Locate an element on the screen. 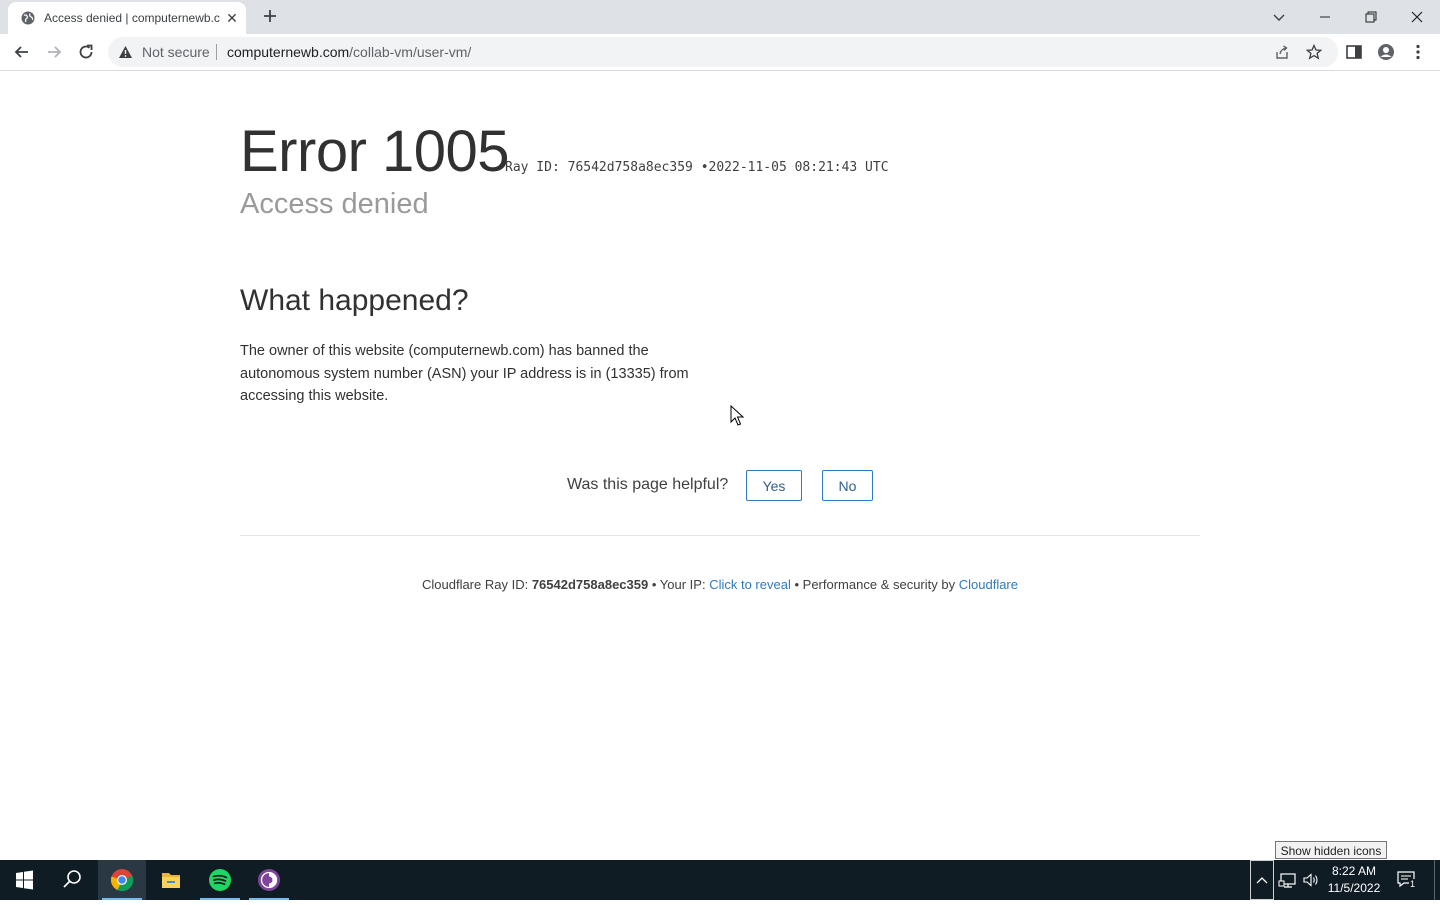 The width and height of the screenshot is (1440, 905). tab-strip: Access denied | computernewb.c ✕ is located at coordinates (720, 17).